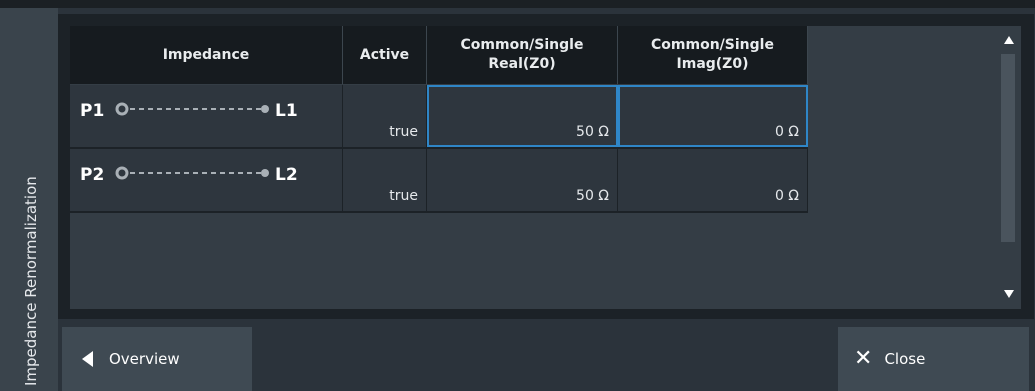  What do you see at coordinates (517, 4) in the screenshot?
I see `top-strip` at bounding box center [517, 4].